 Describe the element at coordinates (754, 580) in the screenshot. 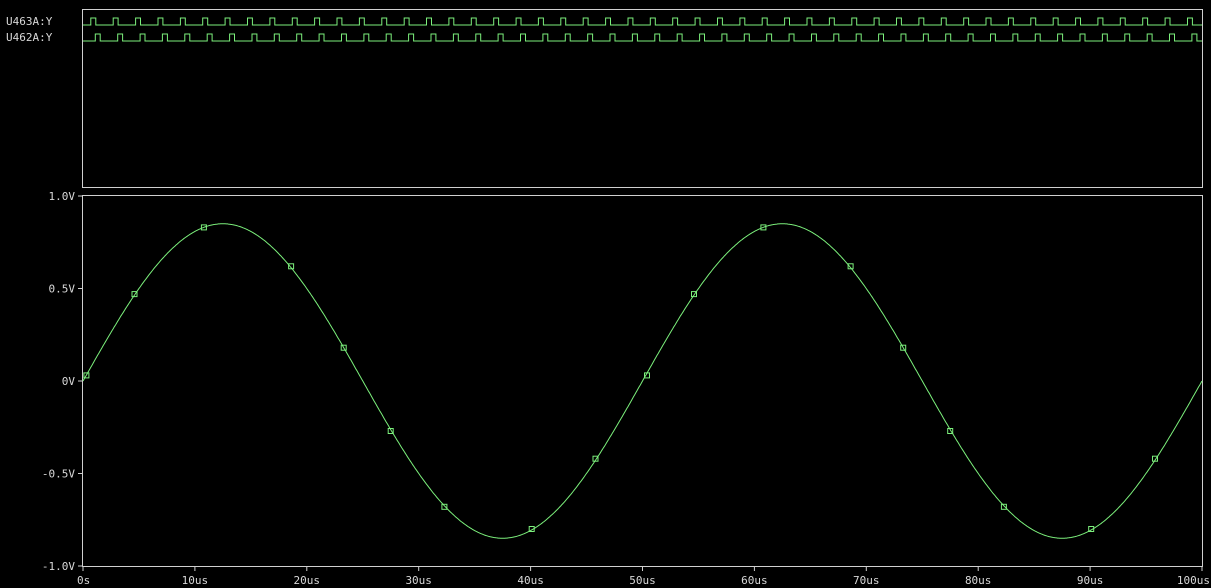

I see `x-tick-label: 60us` at that location.